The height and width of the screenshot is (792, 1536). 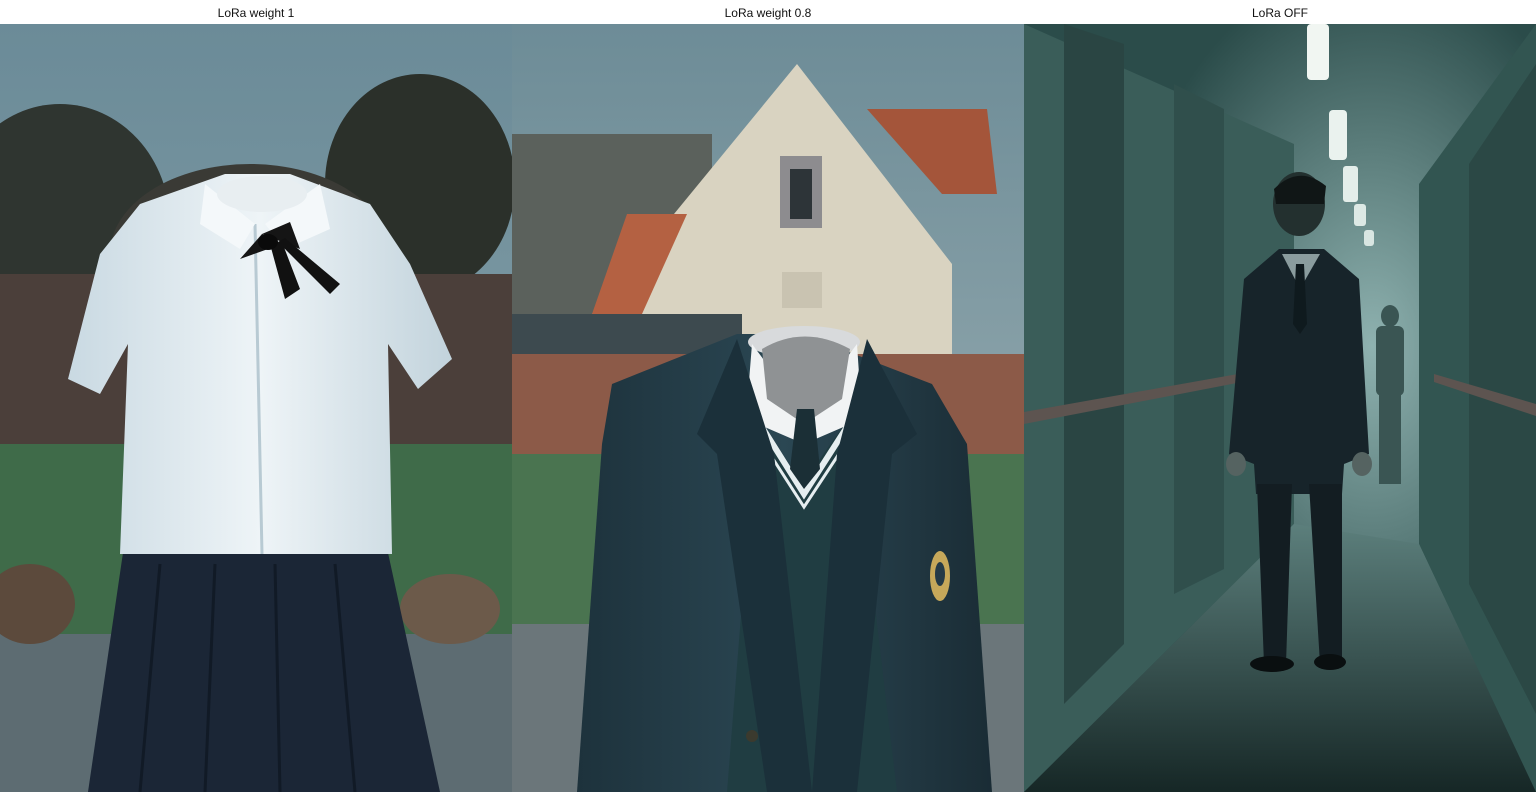 What do you see at coordinates (256, 12) in the screenshot?
I see `panel-label: LoRa weight 1` at bounding box center [256, 12].